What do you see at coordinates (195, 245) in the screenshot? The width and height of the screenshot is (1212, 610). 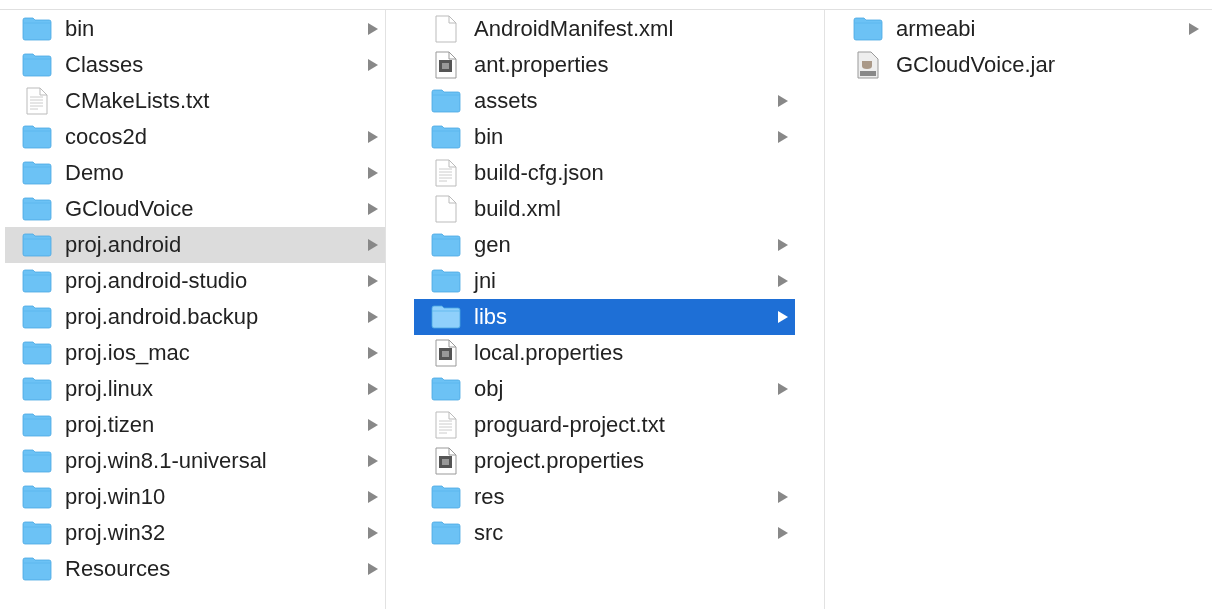 I see `file-list-item: proj.android` at bounding box center [195, 245].